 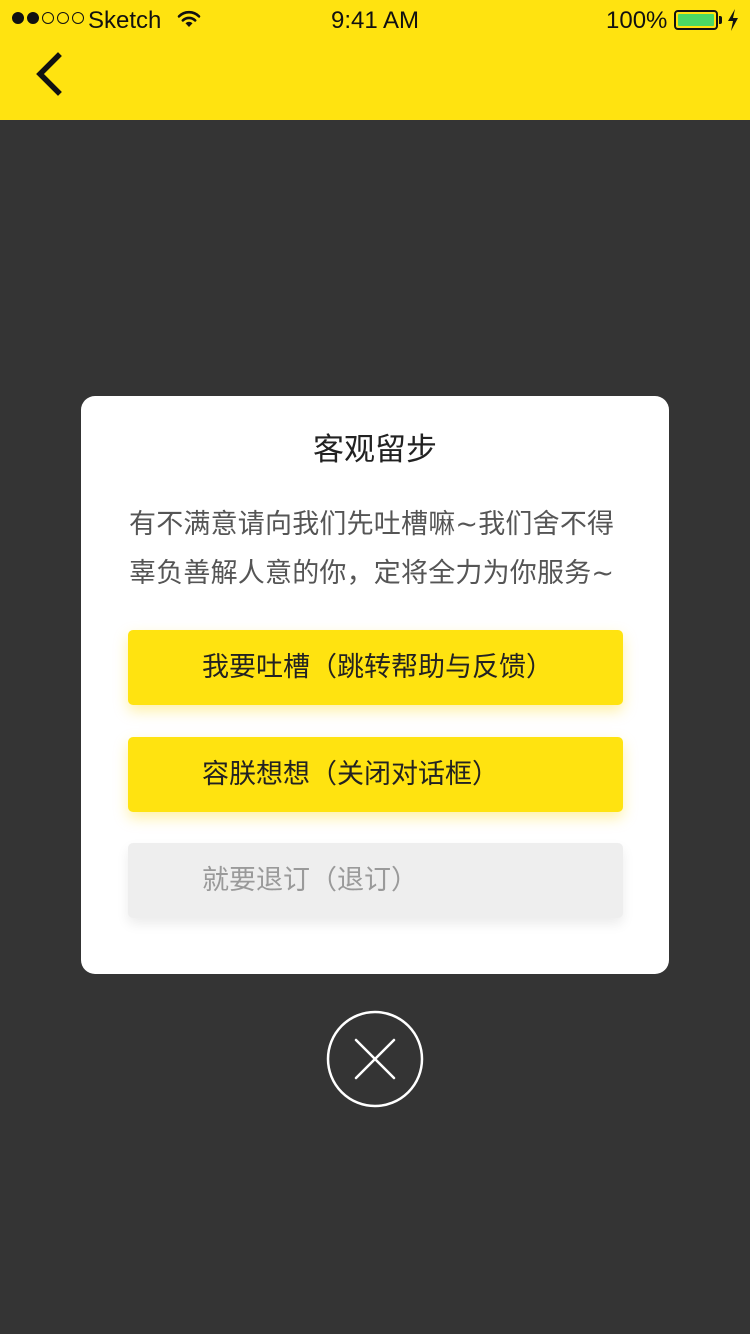 What do you see at coordinates (375, 1059) in the screenshot?
I see `close-circle-icon` at bounding box center [375, 1059].